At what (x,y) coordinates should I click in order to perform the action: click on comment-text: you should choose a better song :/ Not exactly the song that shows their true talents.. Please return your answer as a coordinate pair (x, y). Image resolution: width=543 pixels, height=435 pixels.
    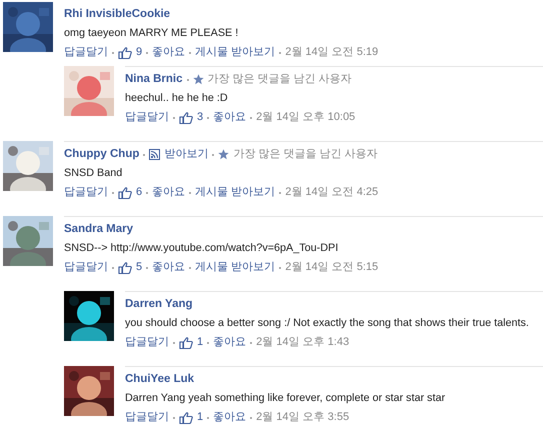
    Looking at the image, I should click on (327, 323).